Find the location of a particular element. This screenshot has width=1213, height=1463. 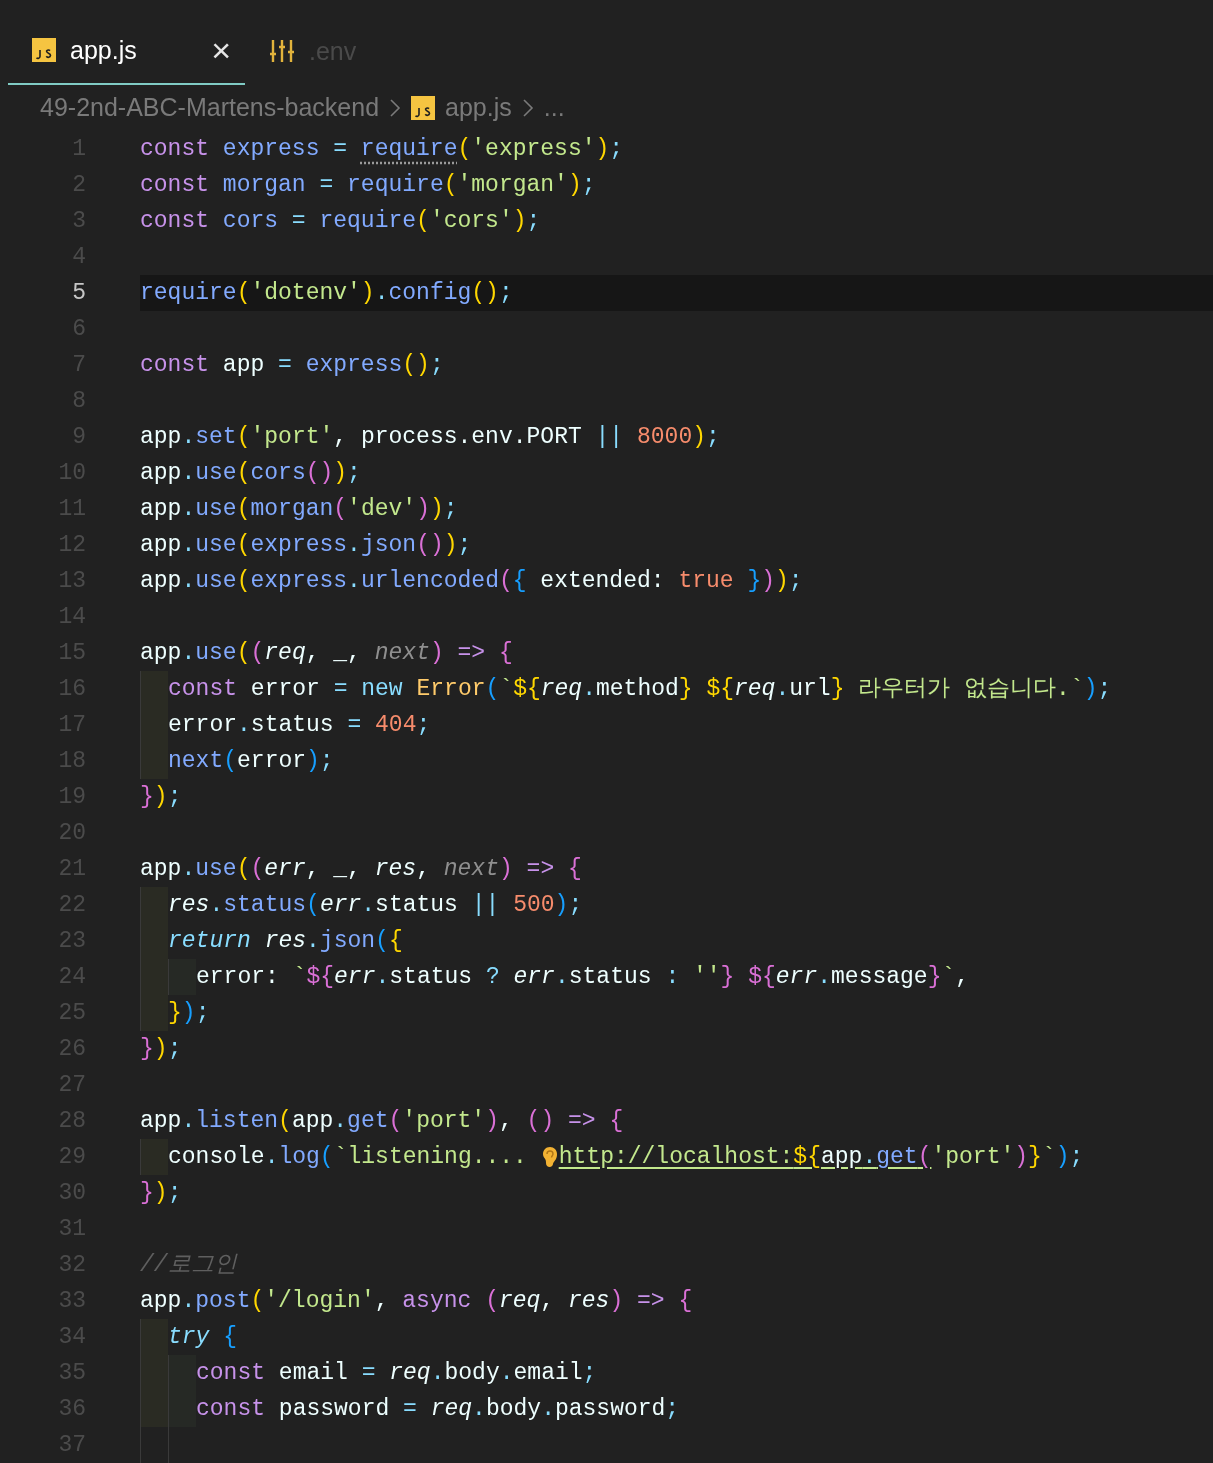

ear-icon is located at coordinates (549, 1157).